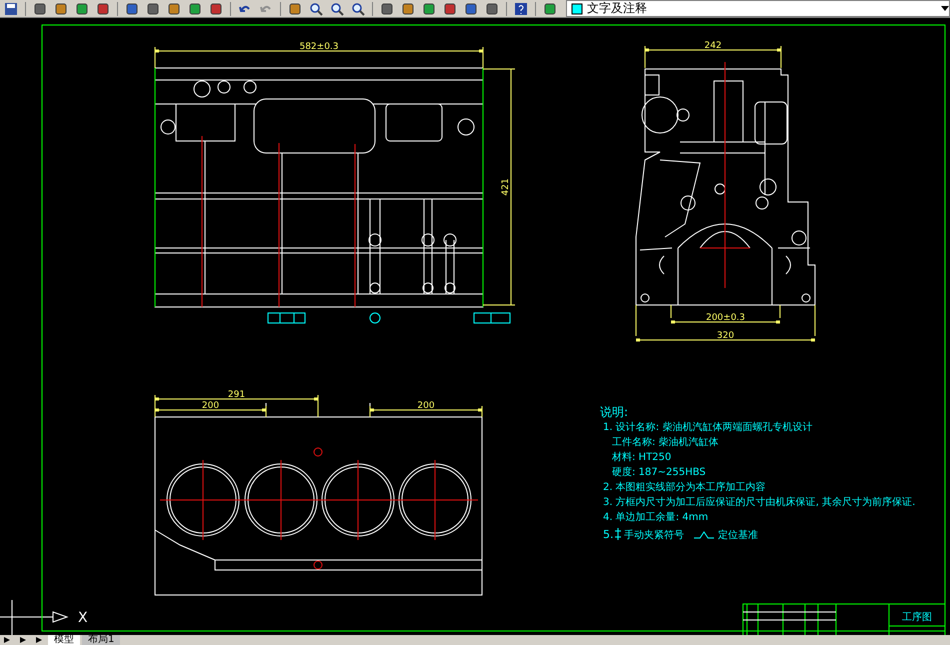  Describe the element at coordinates (642, 457) in the screenshot. I see `note-text: 材料: HT250` at that location.